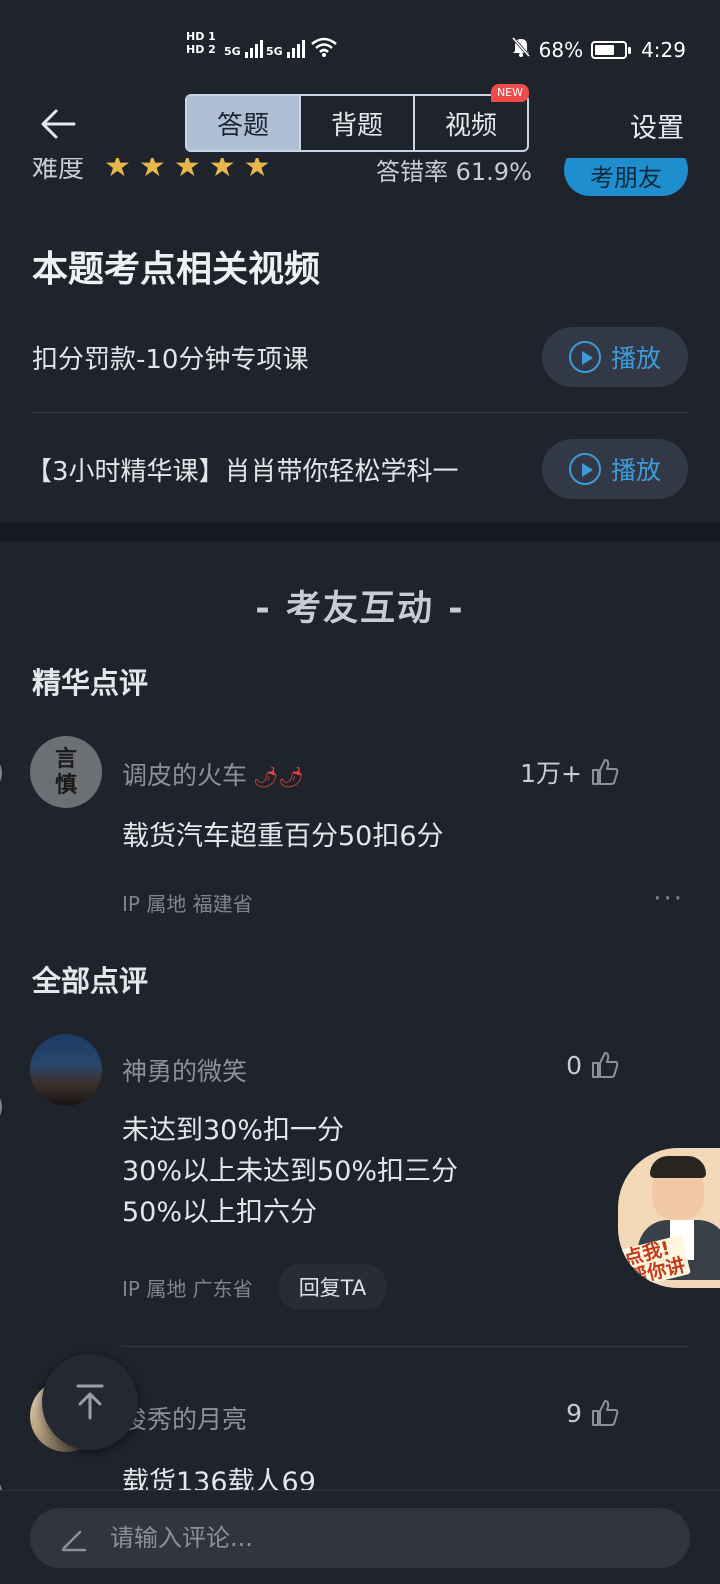  Describe the element at coordinates (243, 48) in the screenshot. I see `signal-1-icon: 5G` at that location.